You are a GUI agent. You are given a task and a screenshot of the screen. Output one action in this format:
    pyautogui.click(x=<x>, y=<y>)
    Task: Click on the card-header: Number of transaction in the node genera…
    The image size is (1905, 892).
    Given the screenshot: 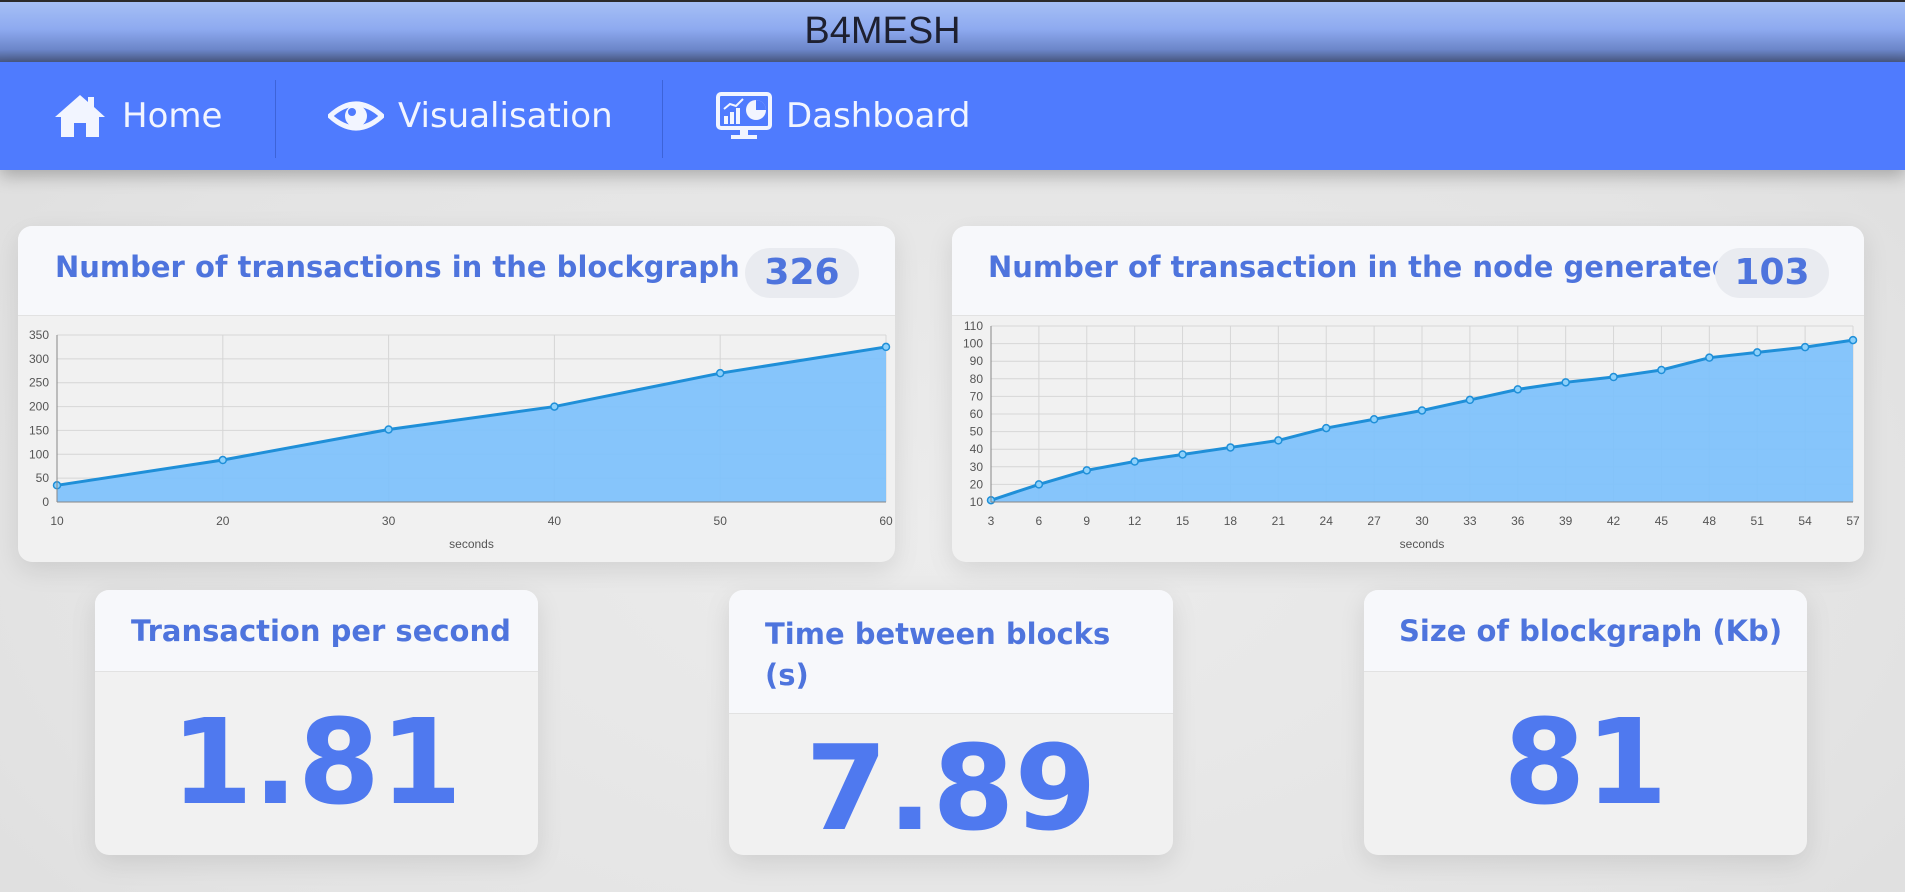 What is the action you would take?
    pyautogui.click(x=1408, y=271)
    